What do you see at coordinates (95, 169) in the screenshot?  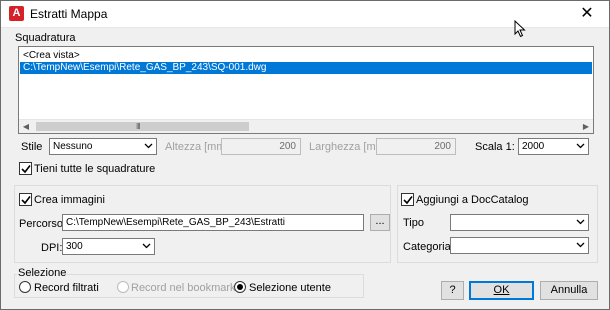 I see `tieni-label: Tieni tutte le squadrature` at bounding box center [95, 169].